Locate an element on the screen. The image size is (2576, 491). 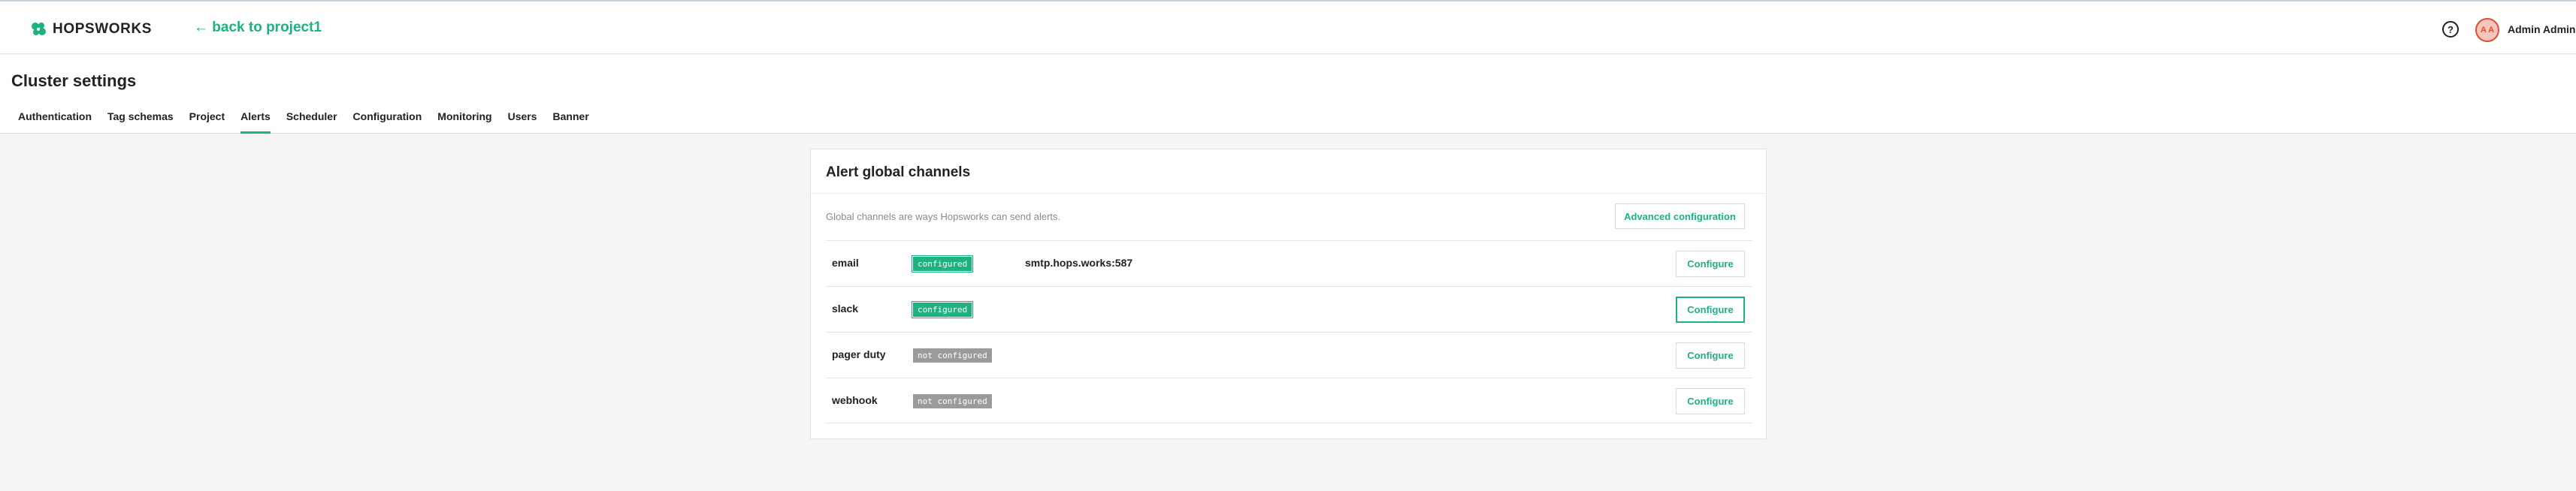
channel-row-slack: slack configured Configure is located at coordinates (1289, 309).